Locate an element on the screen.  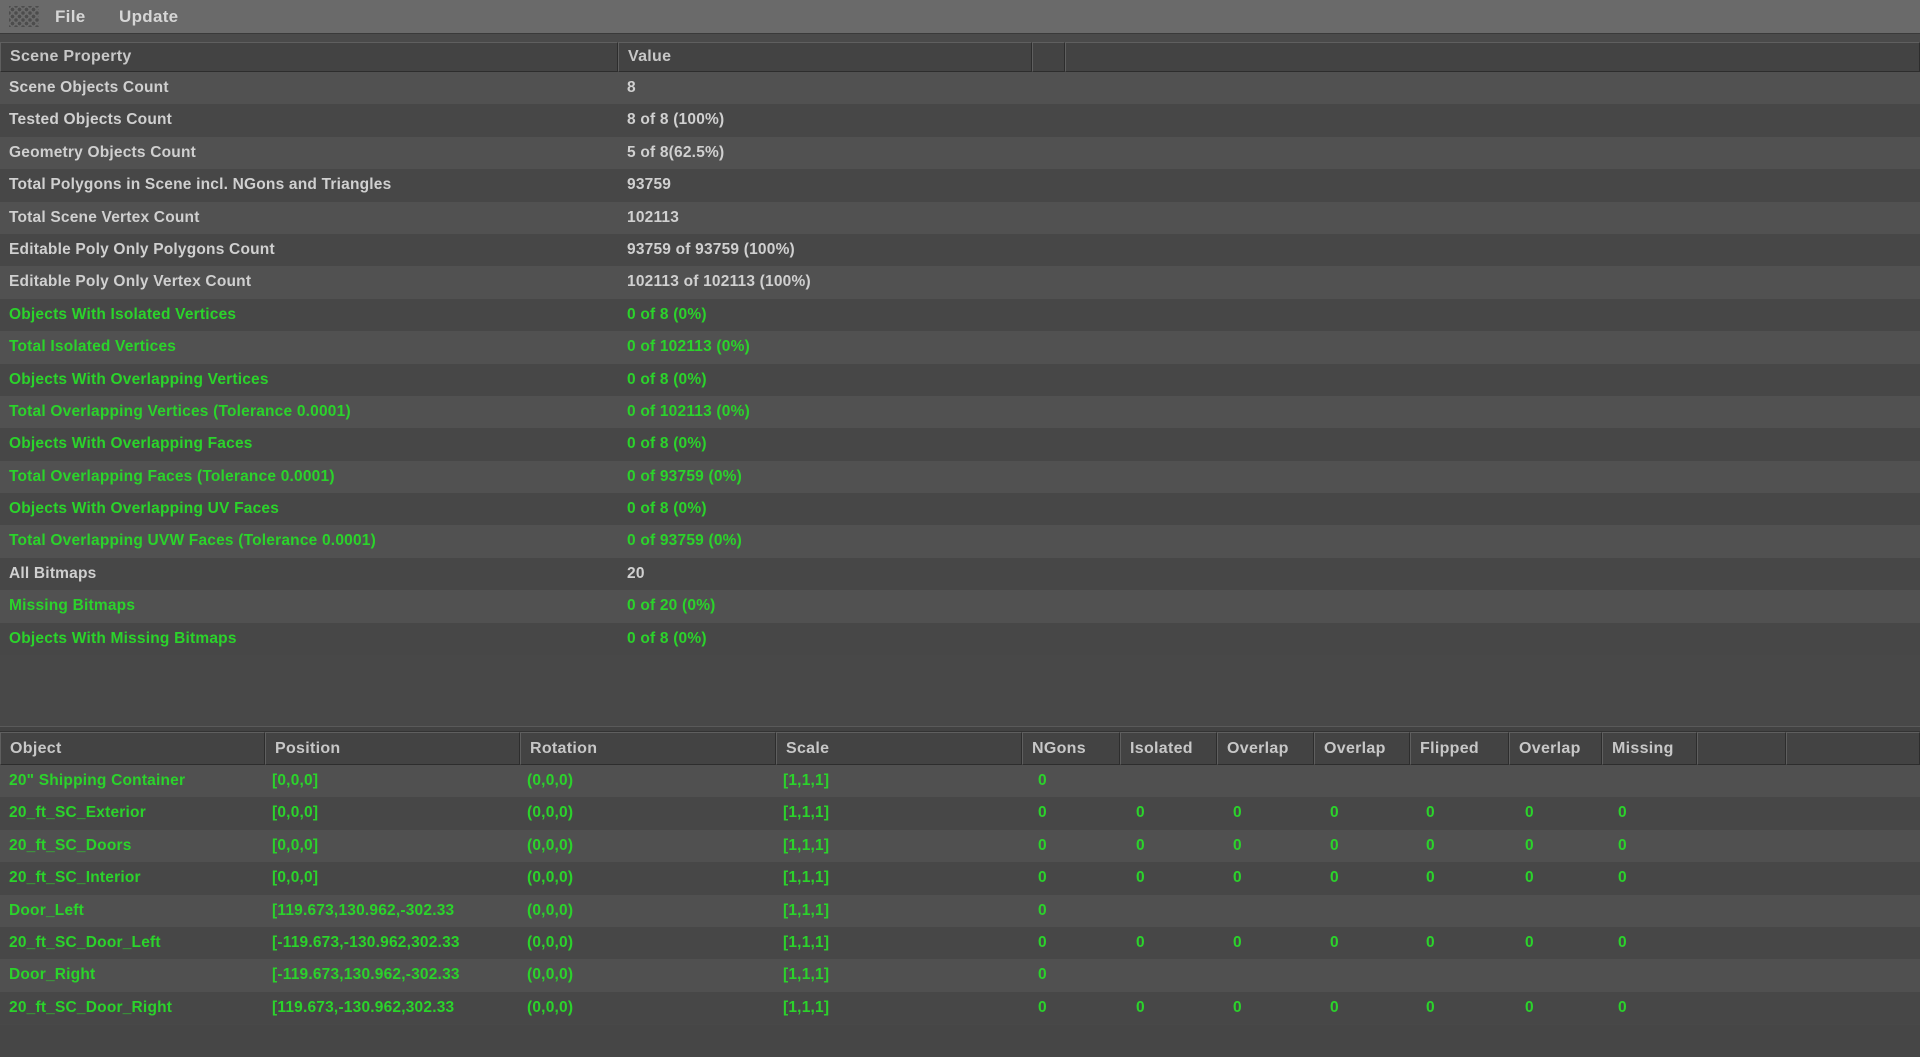
object-position-cell: [-119.673,-130.962,302.33 is located at coordinates (366, 942).